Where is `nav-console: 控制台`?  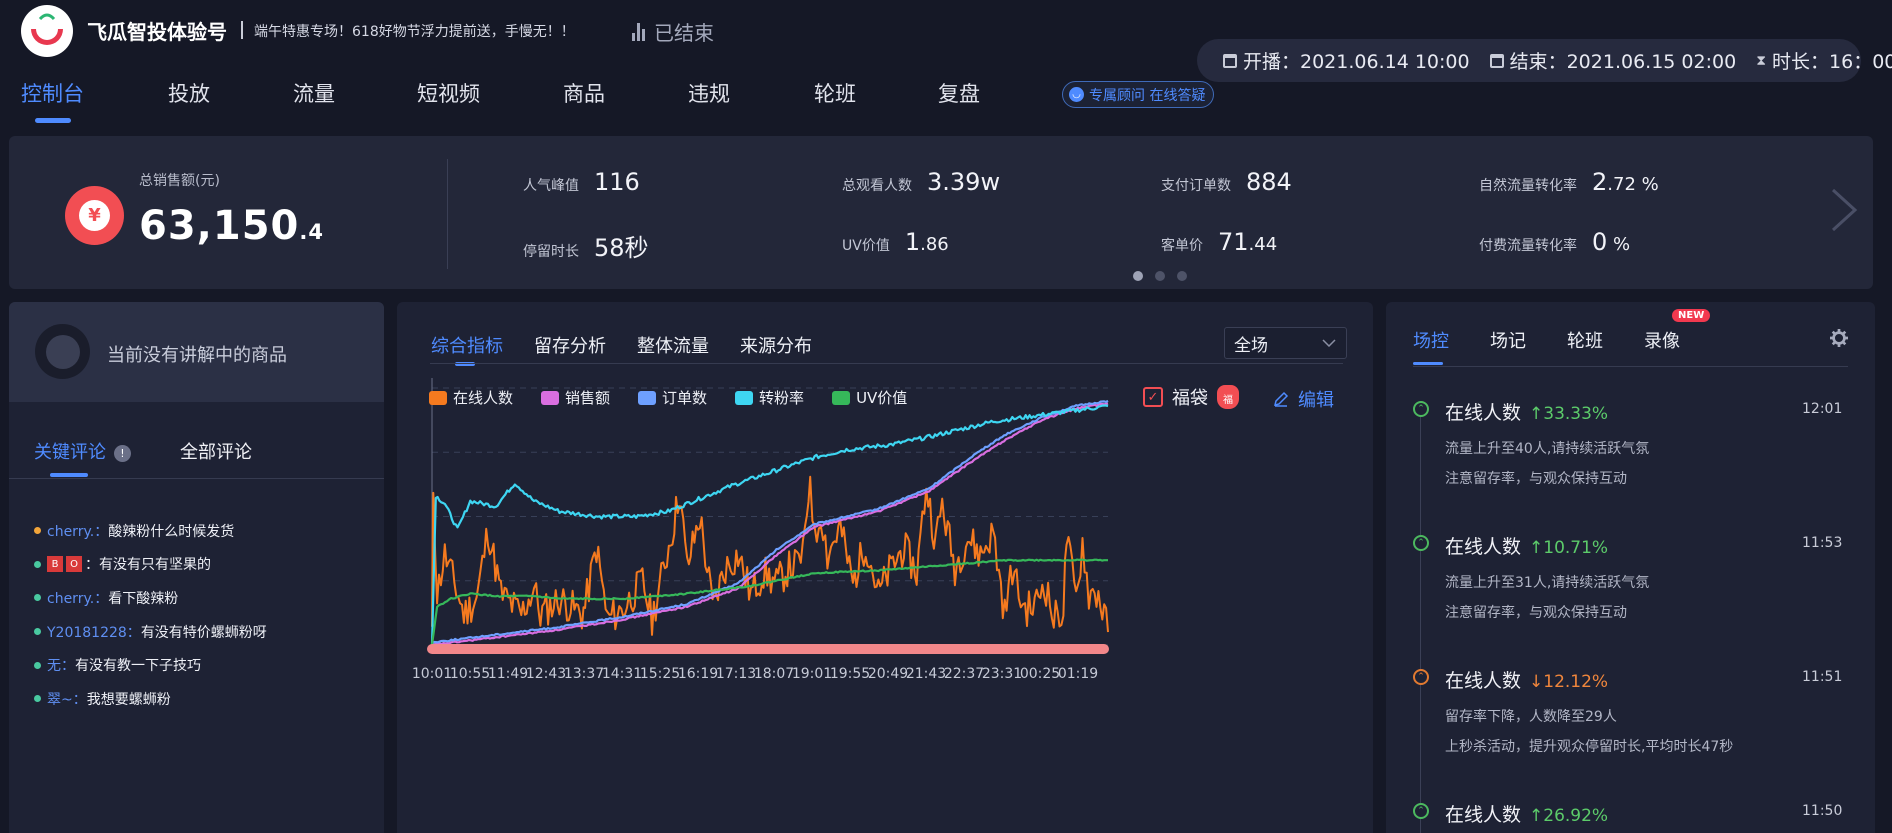 nav-console: 控制台 is located at coordinates (94, 100).